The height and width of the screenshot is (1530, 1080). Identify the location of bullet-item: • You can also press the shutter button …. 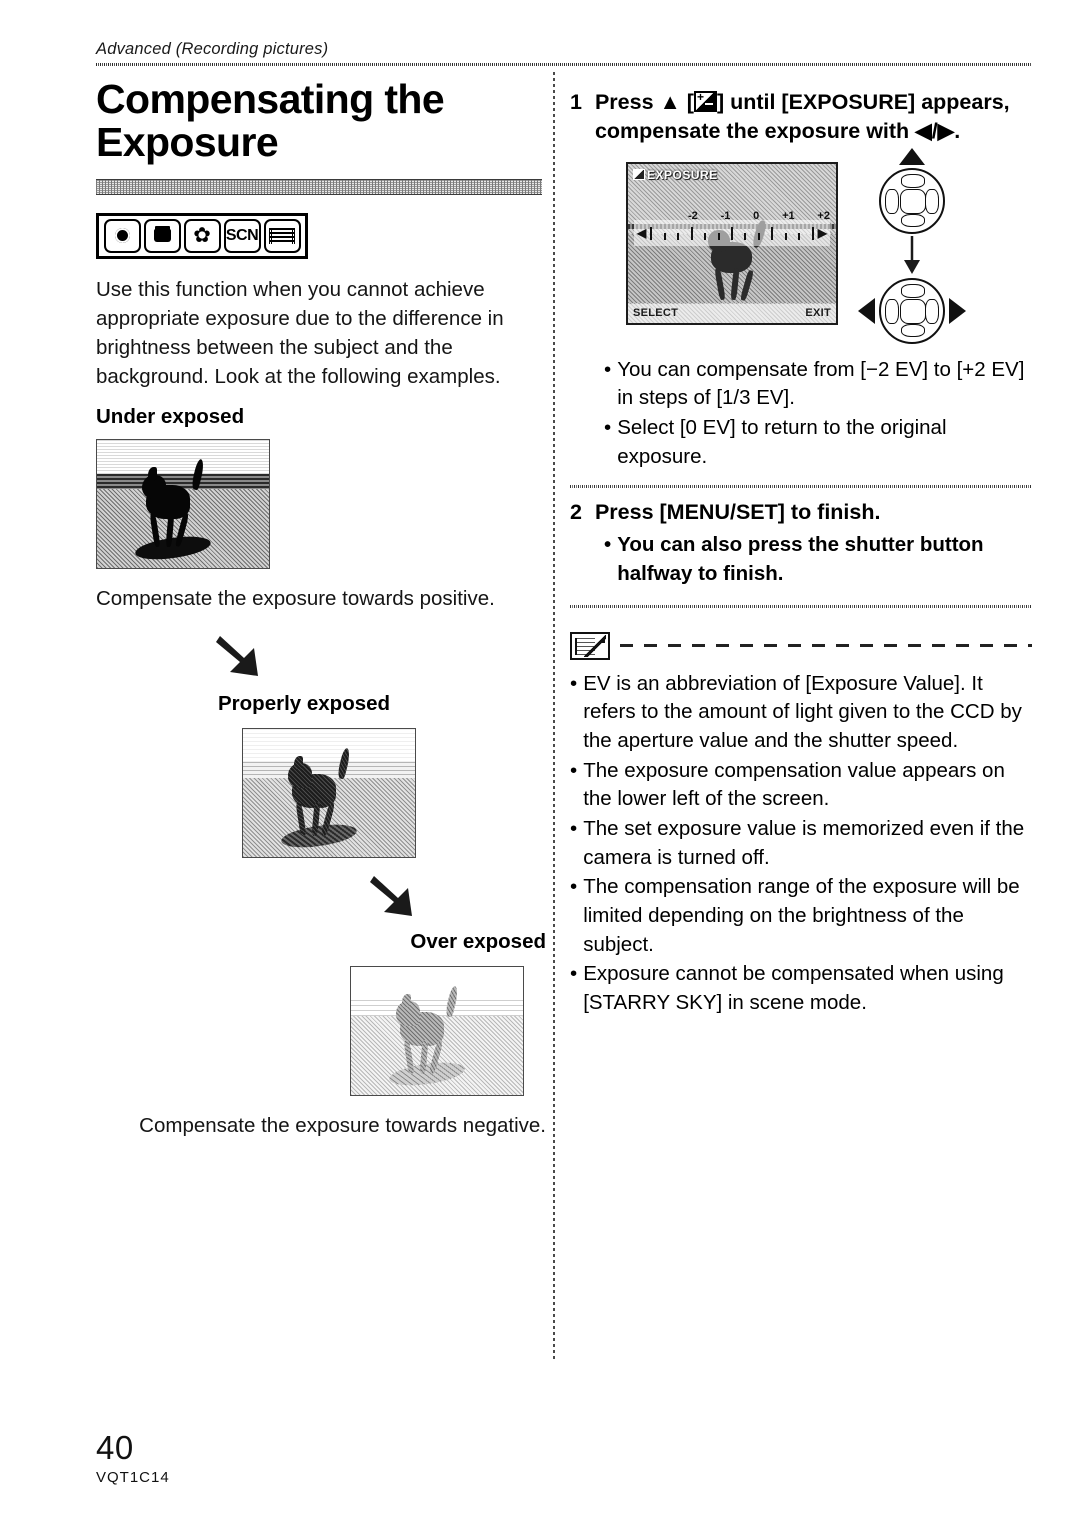
(818, 559).